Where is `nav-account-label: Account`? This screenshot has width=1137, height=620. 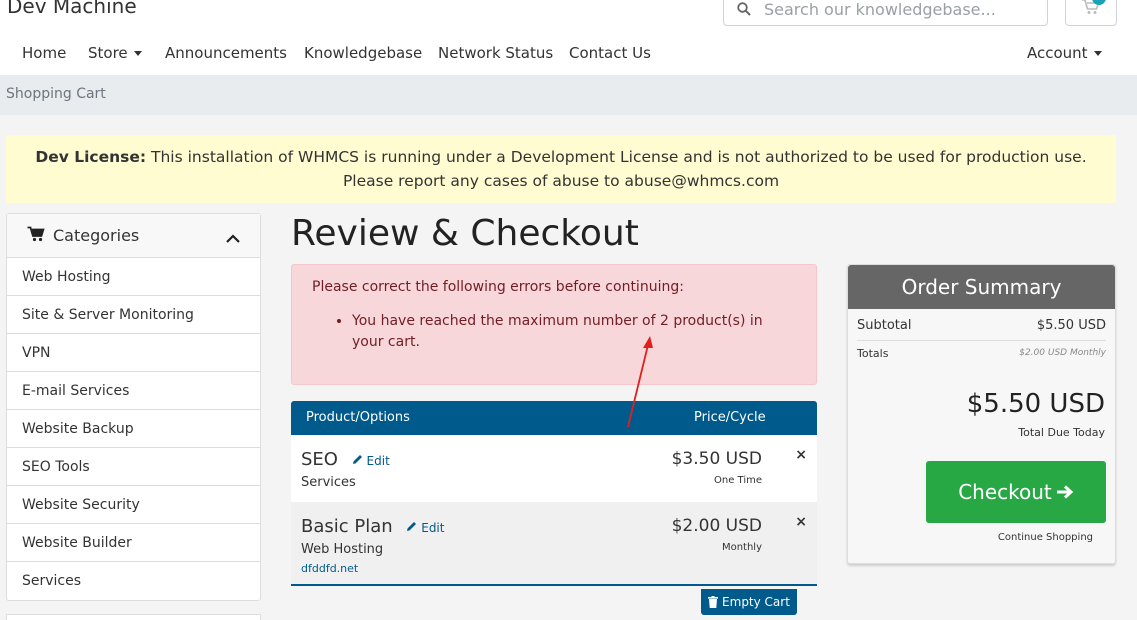 nav-account-label: Account is located at coordinates (1057, 53).